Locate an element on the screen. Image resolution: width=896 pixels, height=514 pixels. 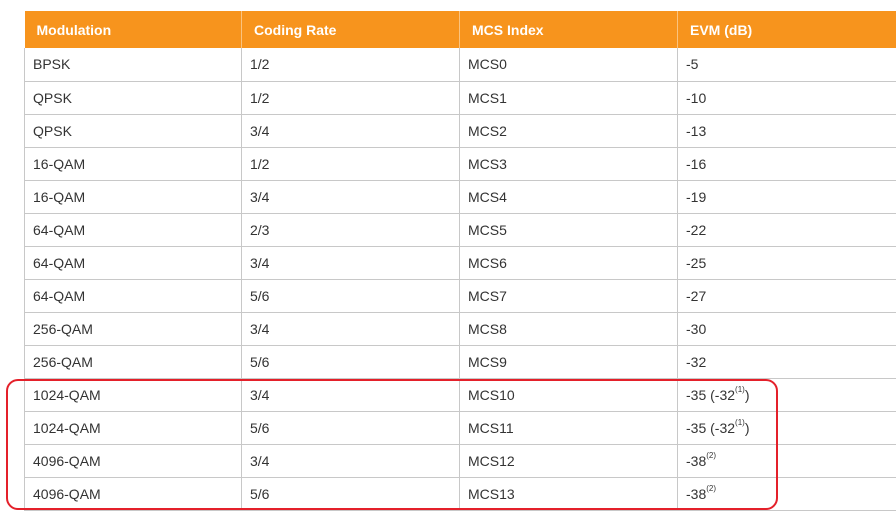
table-row: 4096-QAM 3/4 MCS12 -38(2) is located at coordinates (460, 461).